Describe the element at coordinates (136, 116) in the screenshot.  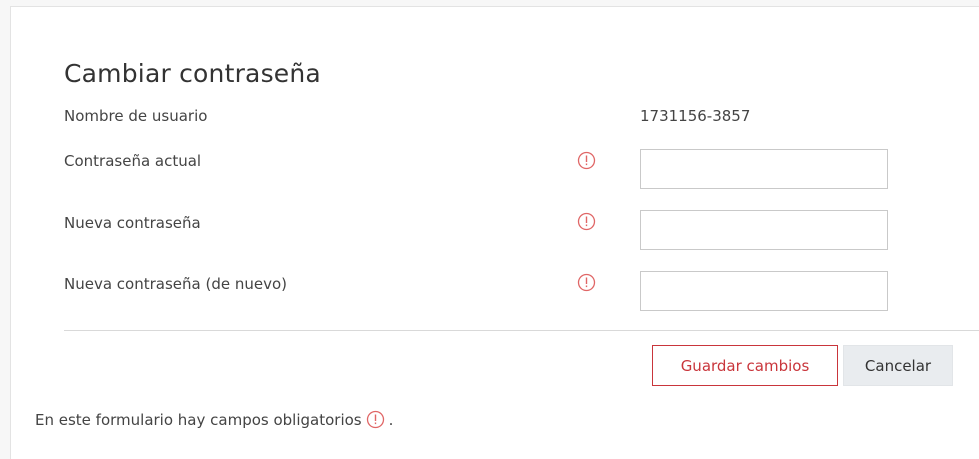
I see `username-label: Nombre de usuario` at that location.